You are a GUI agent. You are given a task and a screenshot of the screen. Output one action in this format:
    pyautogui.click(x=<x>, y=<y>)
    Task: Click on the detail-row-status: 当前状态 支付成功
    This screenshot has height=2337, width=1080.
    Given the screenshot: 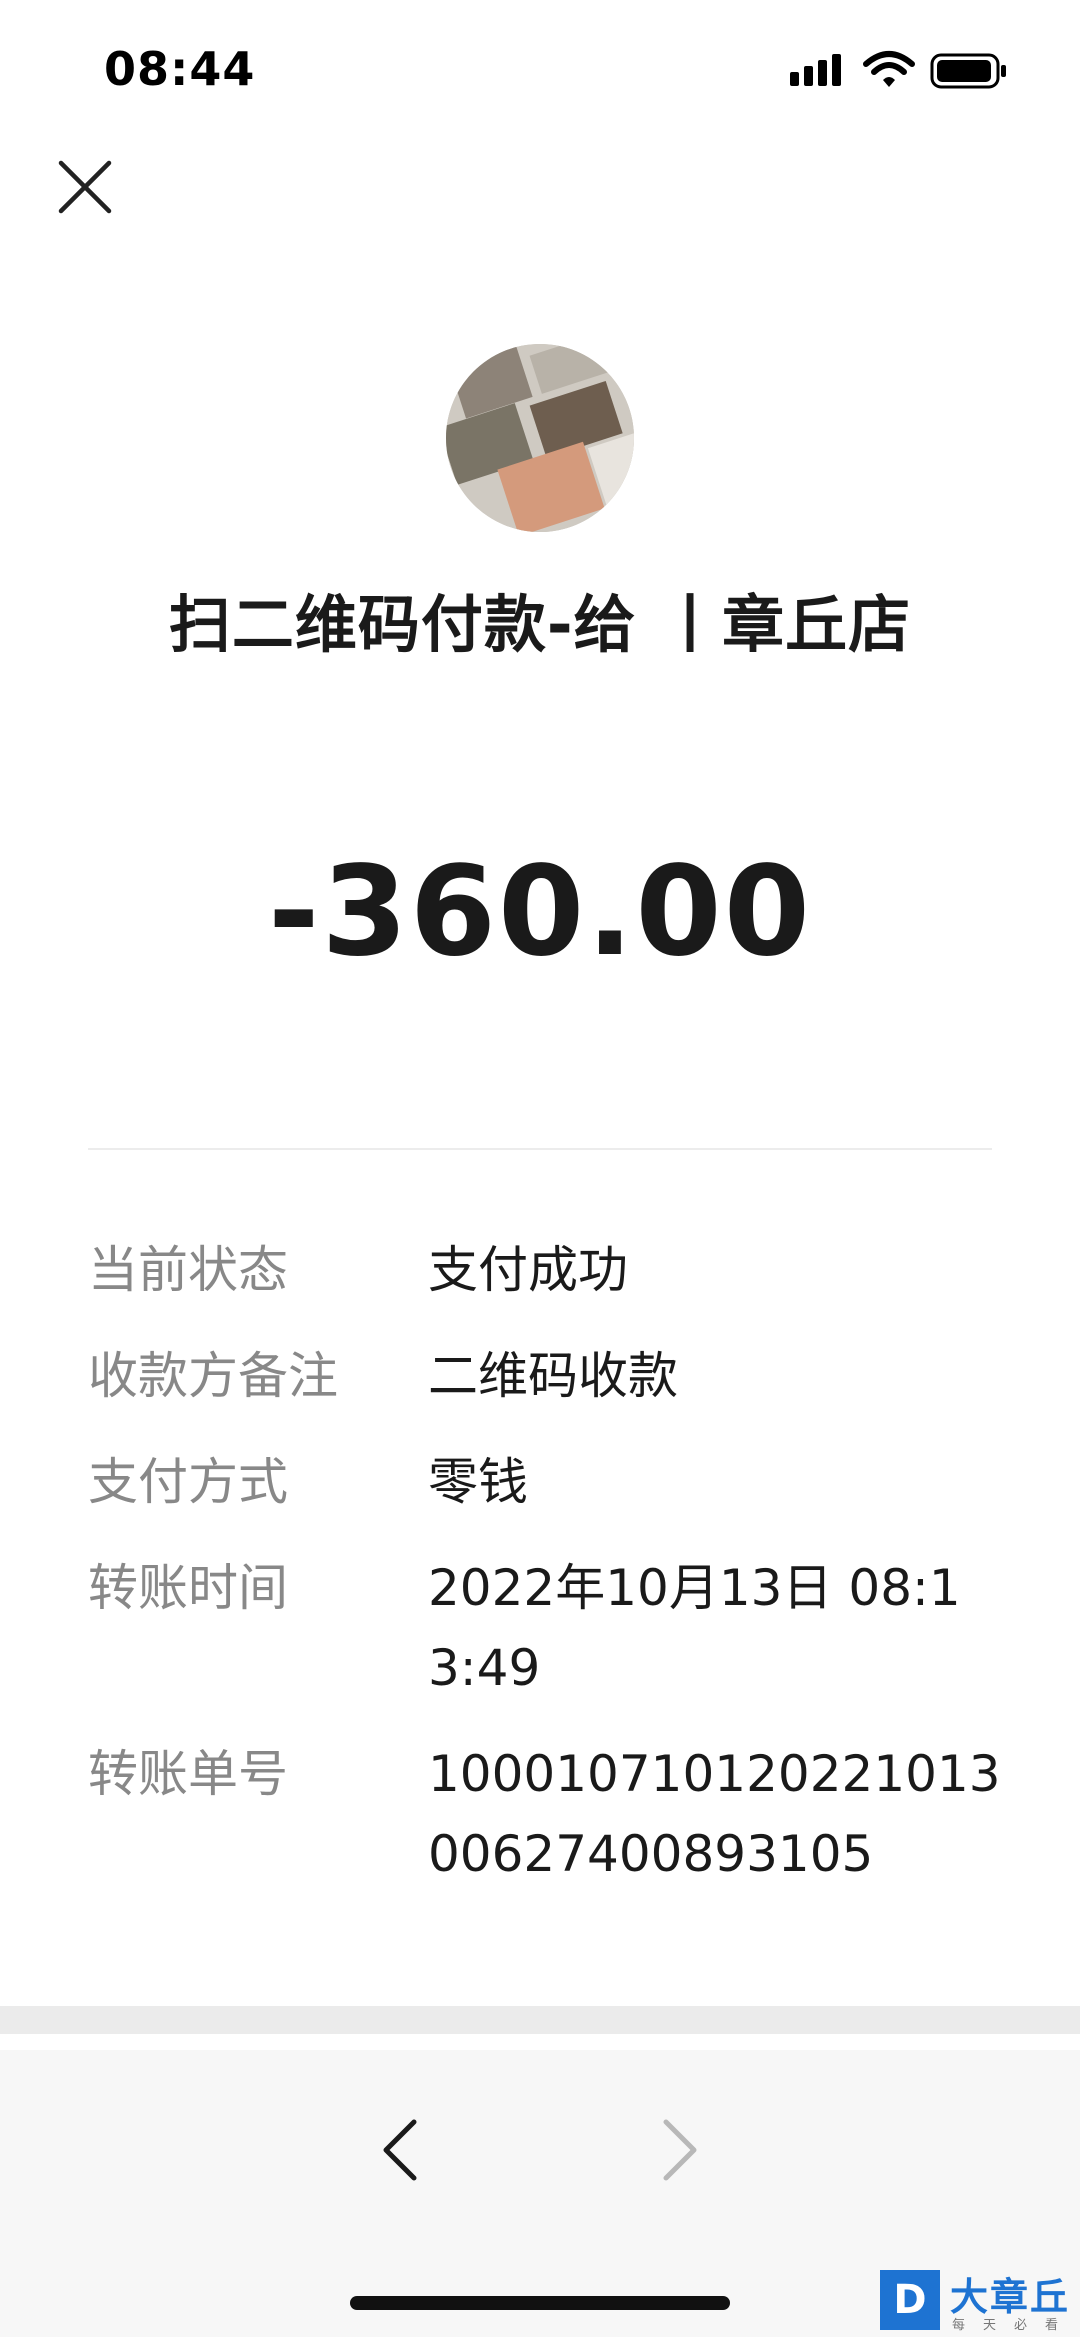 What is the action you would take?
    pyautogui.click(x=548, y=1270)
    